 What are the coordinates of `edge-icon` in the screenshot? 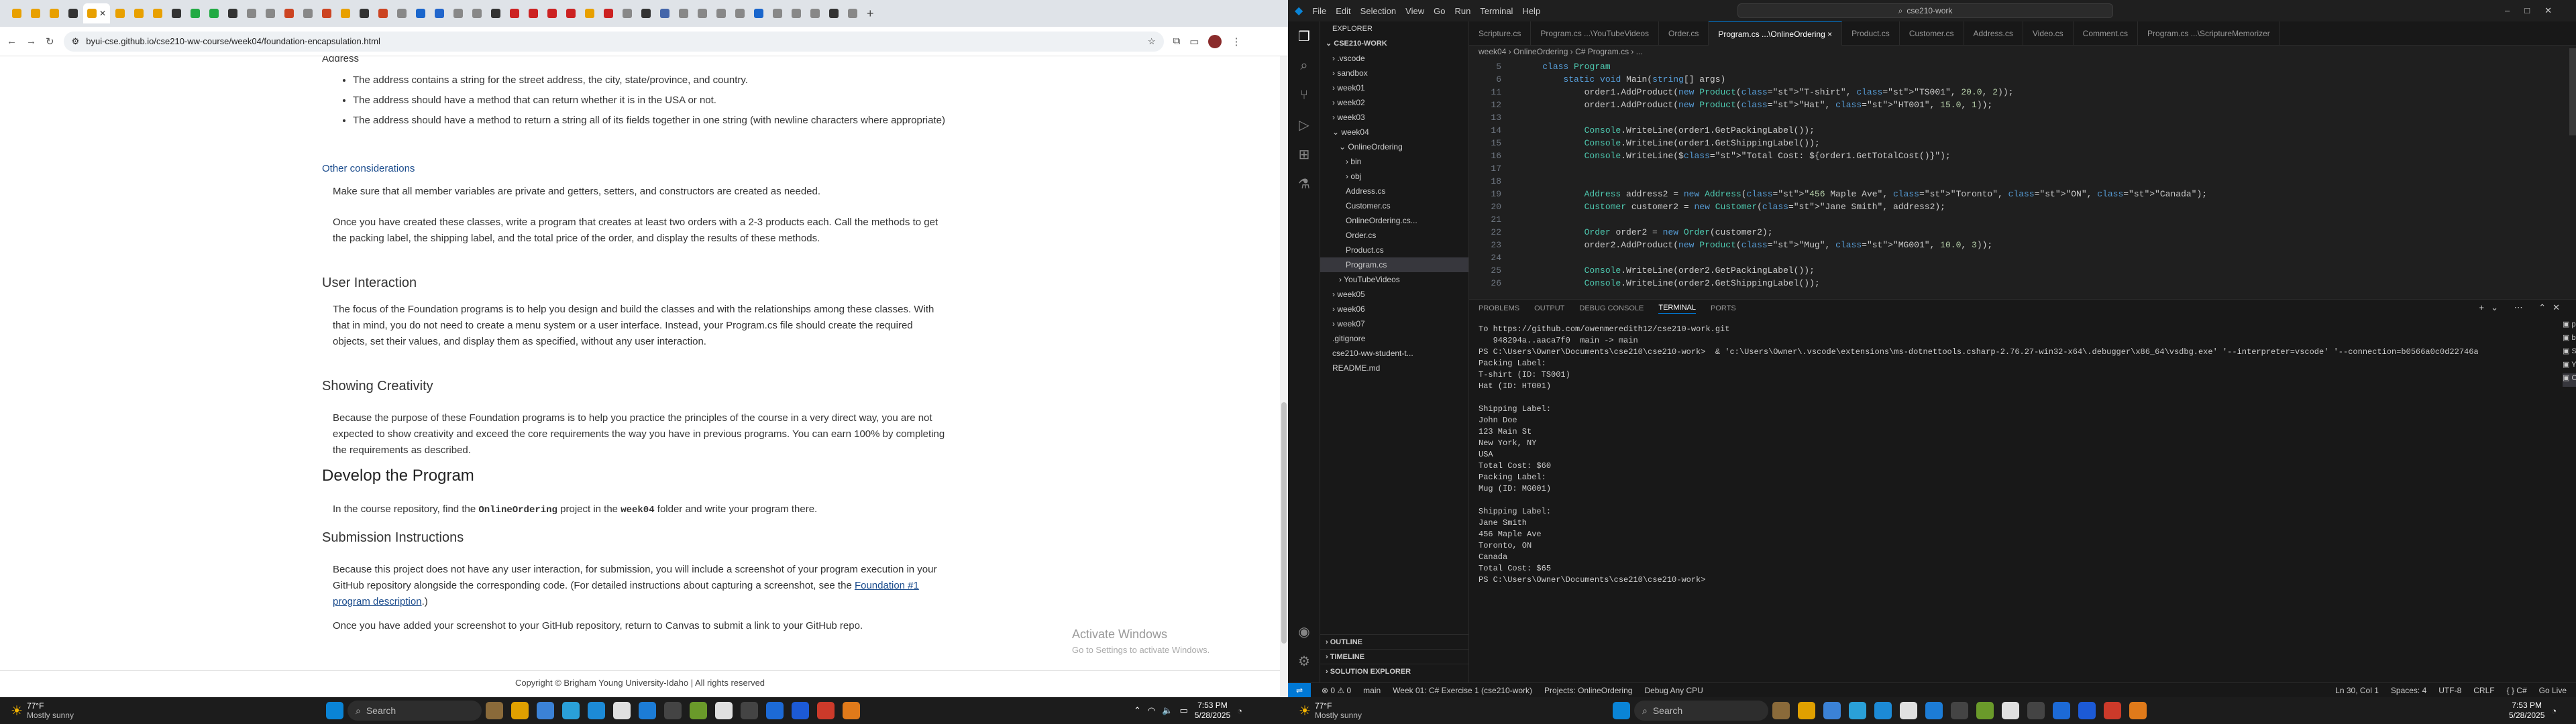 It's located at (545, 710).